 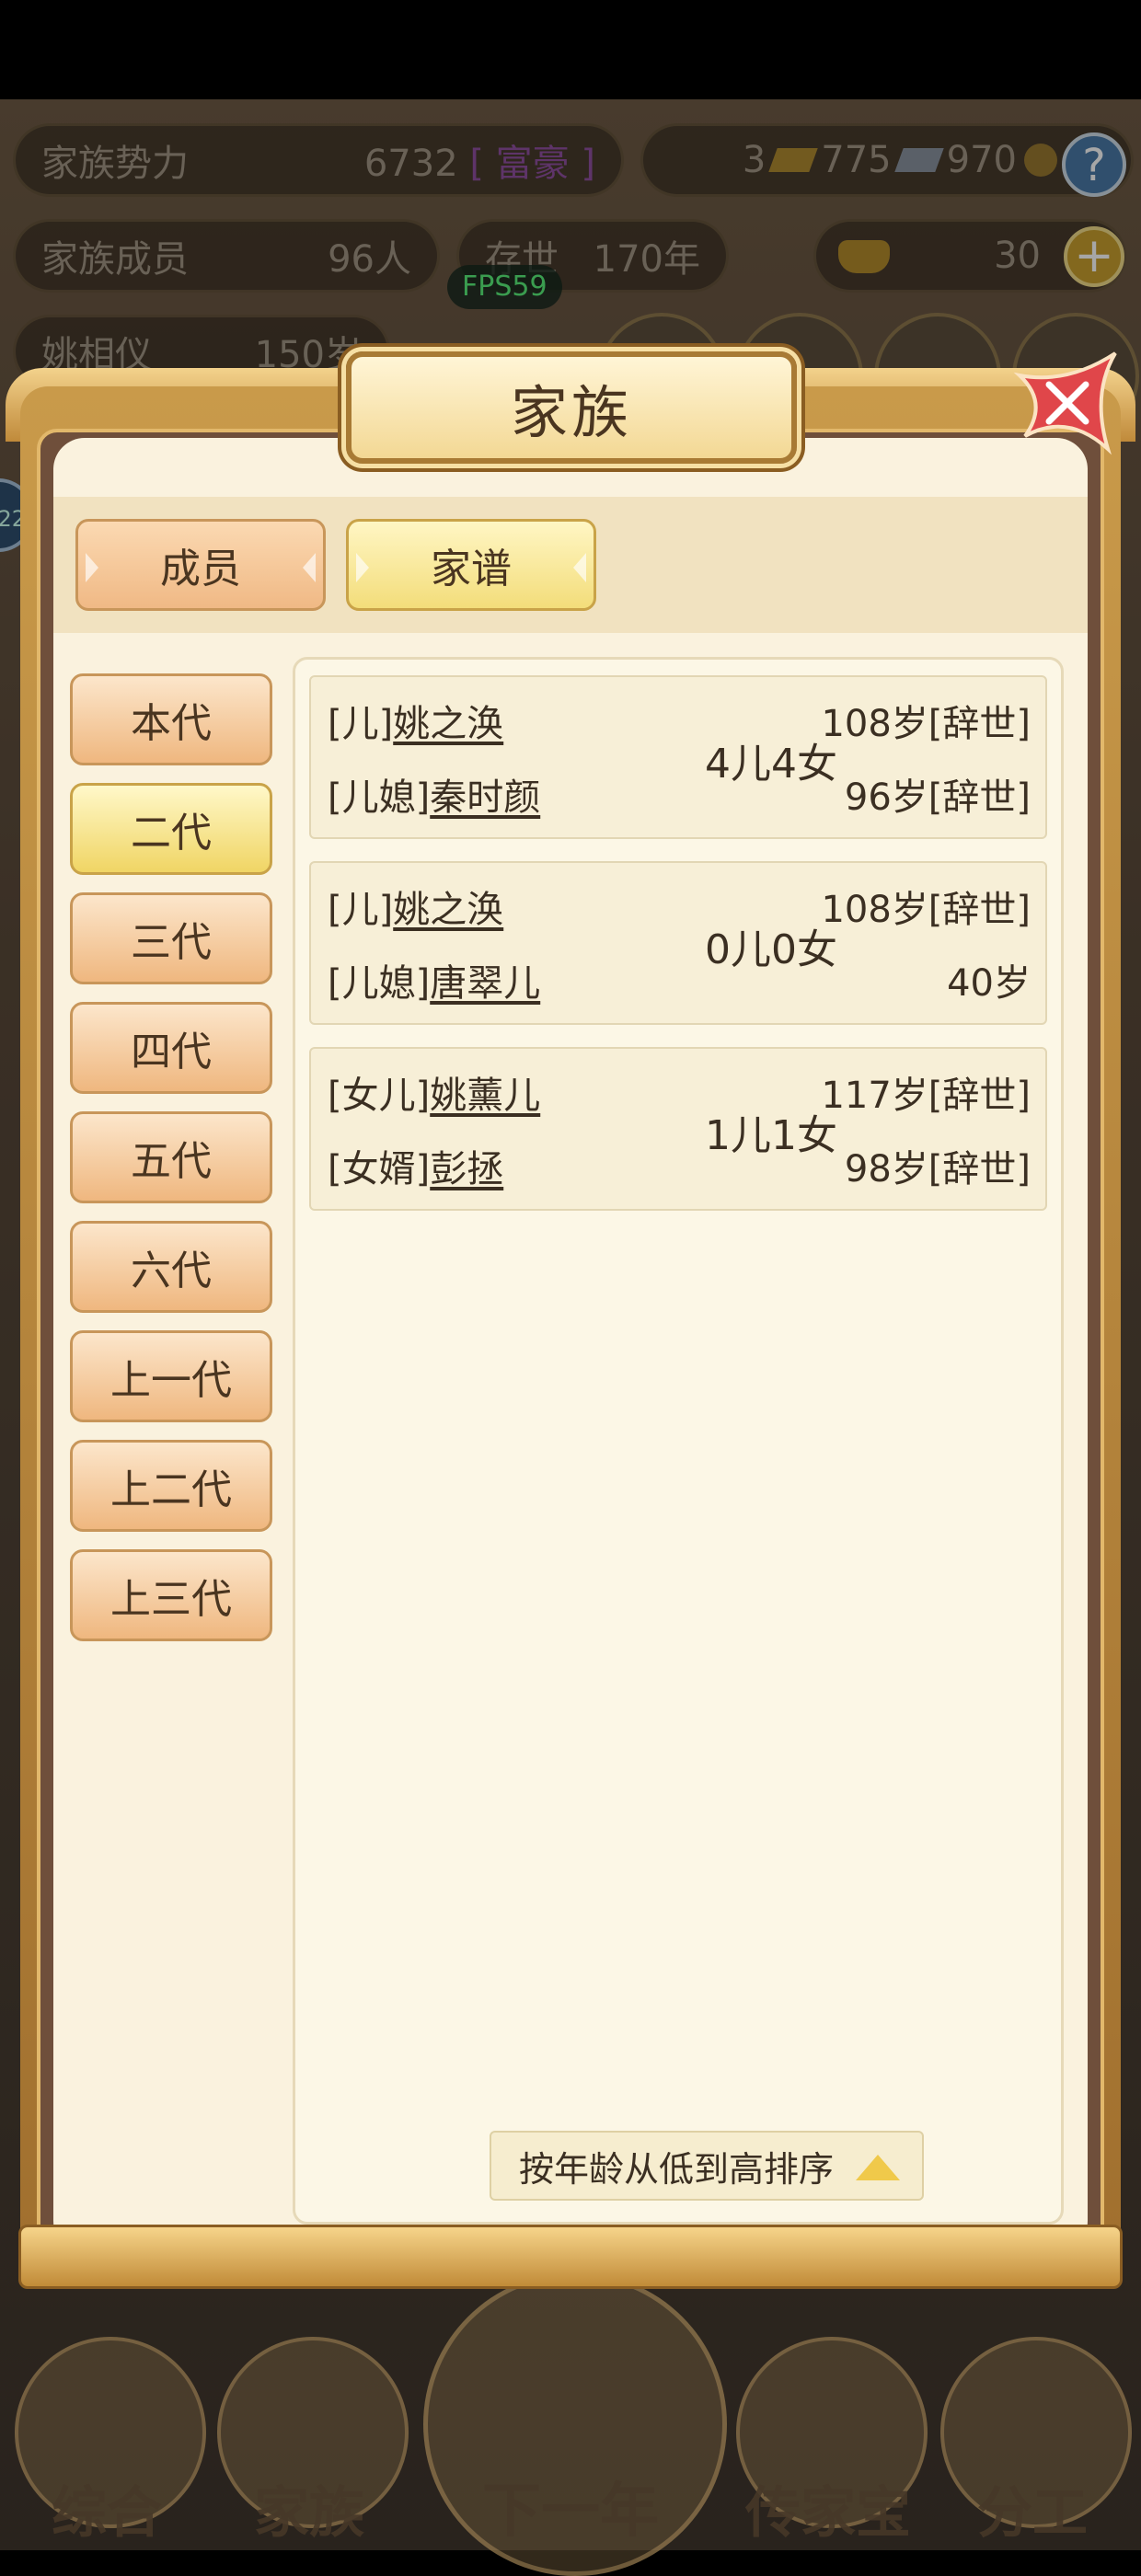 What do you see at coordinates (678, 1129) in the screenshot?
I see `couple-card: [女儿]姚薰儿 [女婿]彭拯 1儿1女 117岁[辞世] 98岁[辞世]` at bounding box center [678, 1129].